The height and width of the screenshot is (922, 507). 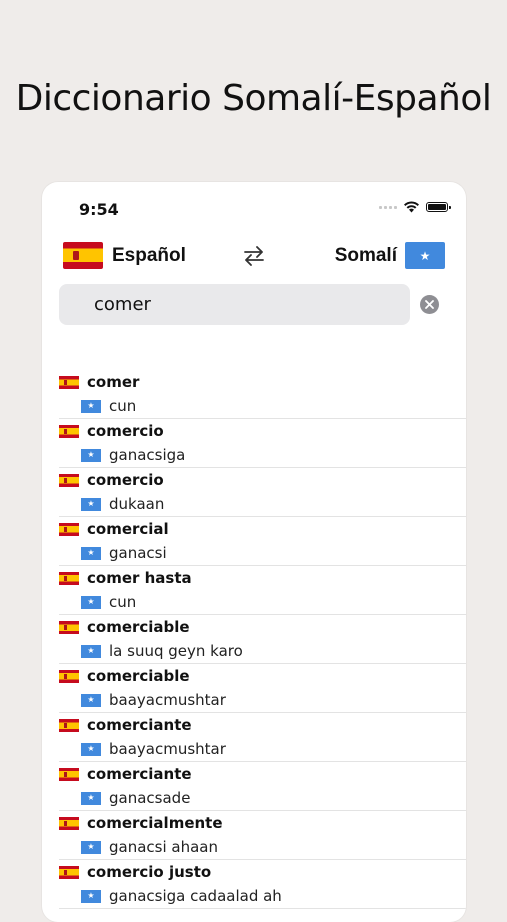 I want to click on battery-icon, so click(x=438, y=207).